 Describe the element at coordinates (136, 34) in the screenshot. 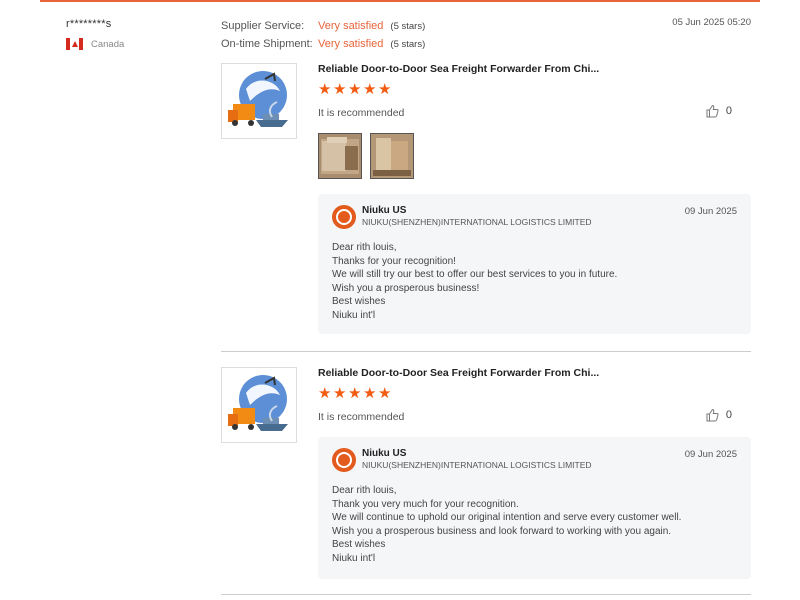

I see `reviewer-info: r********s Canada` at that location.